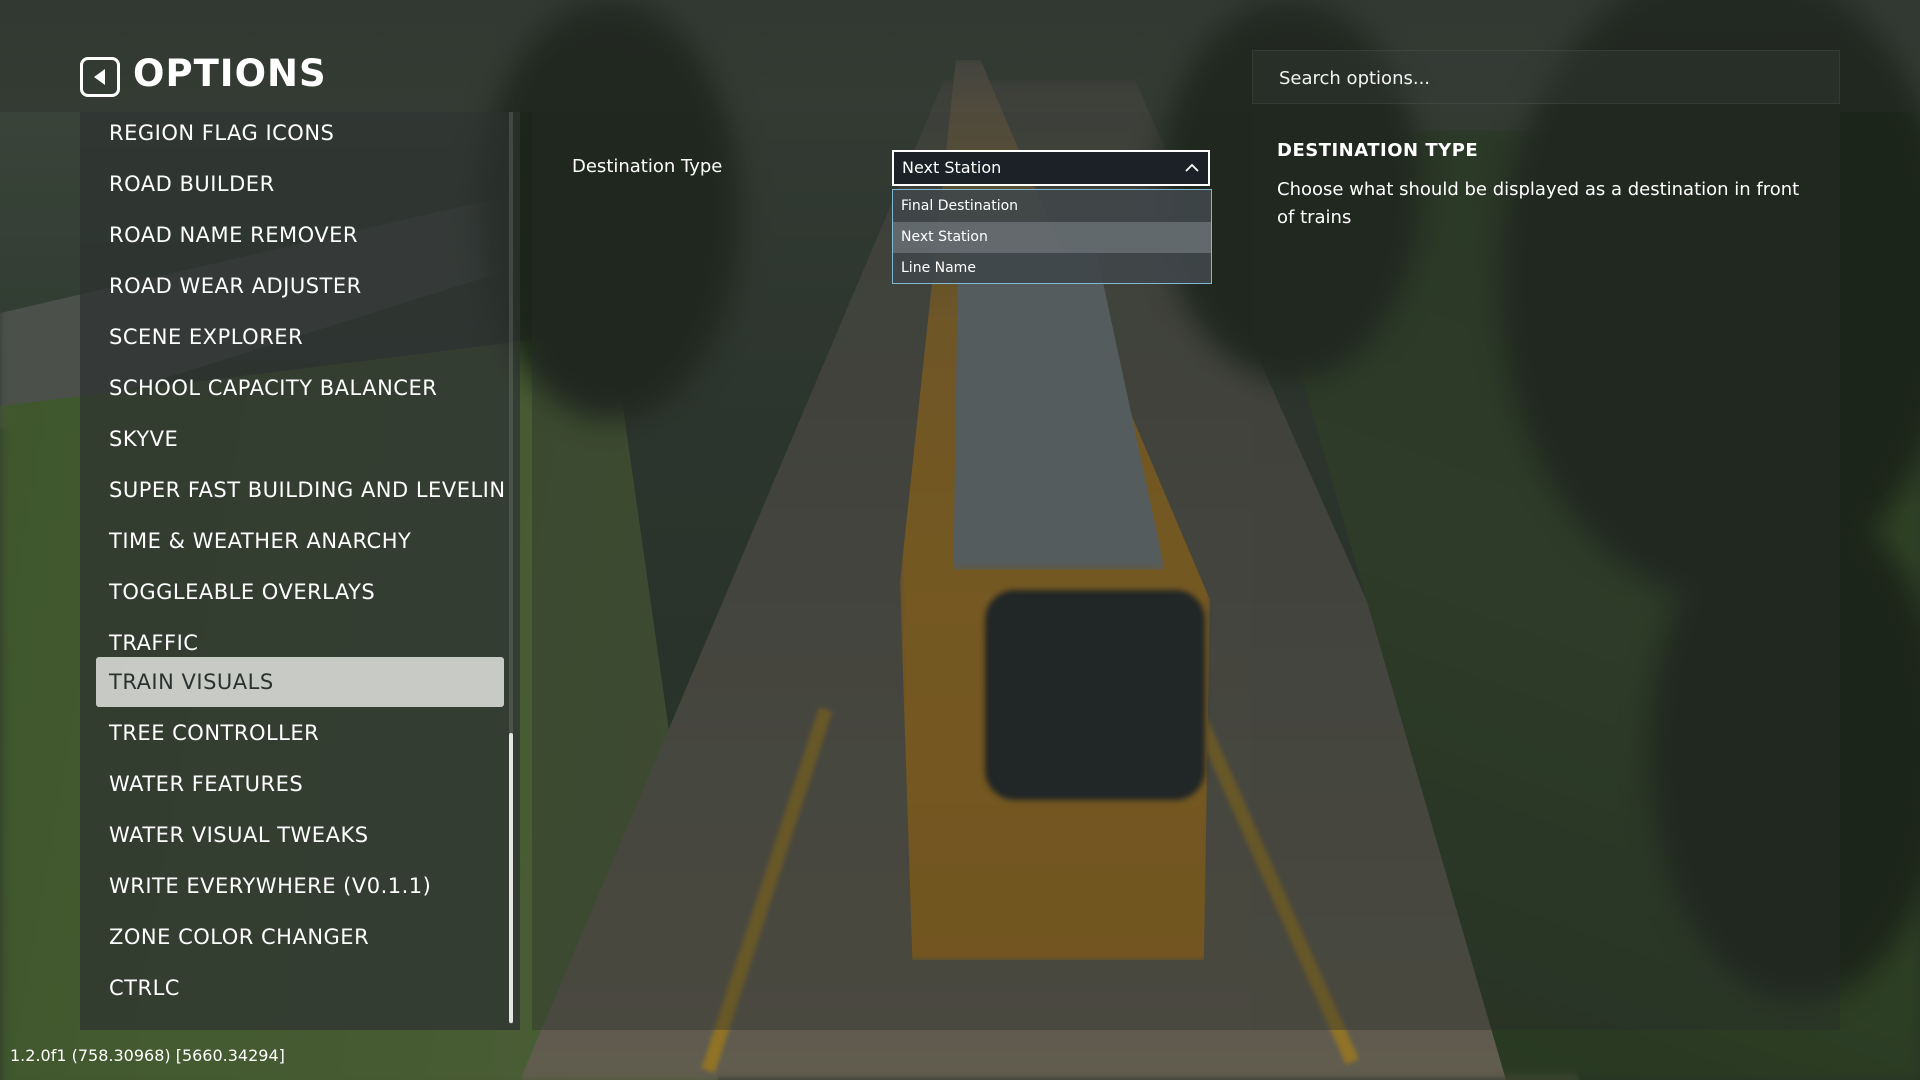  What do you see at coordinates (300, 733) in the screenshot?
I see `category-item-tree-controller: TREE CONTROLLER` at bounding box center [300, 733].